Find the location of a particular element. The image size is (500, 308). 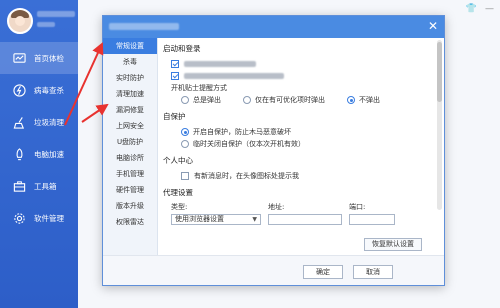

tip-option-always: 总是弹出 is located at coordinates (201, 100).